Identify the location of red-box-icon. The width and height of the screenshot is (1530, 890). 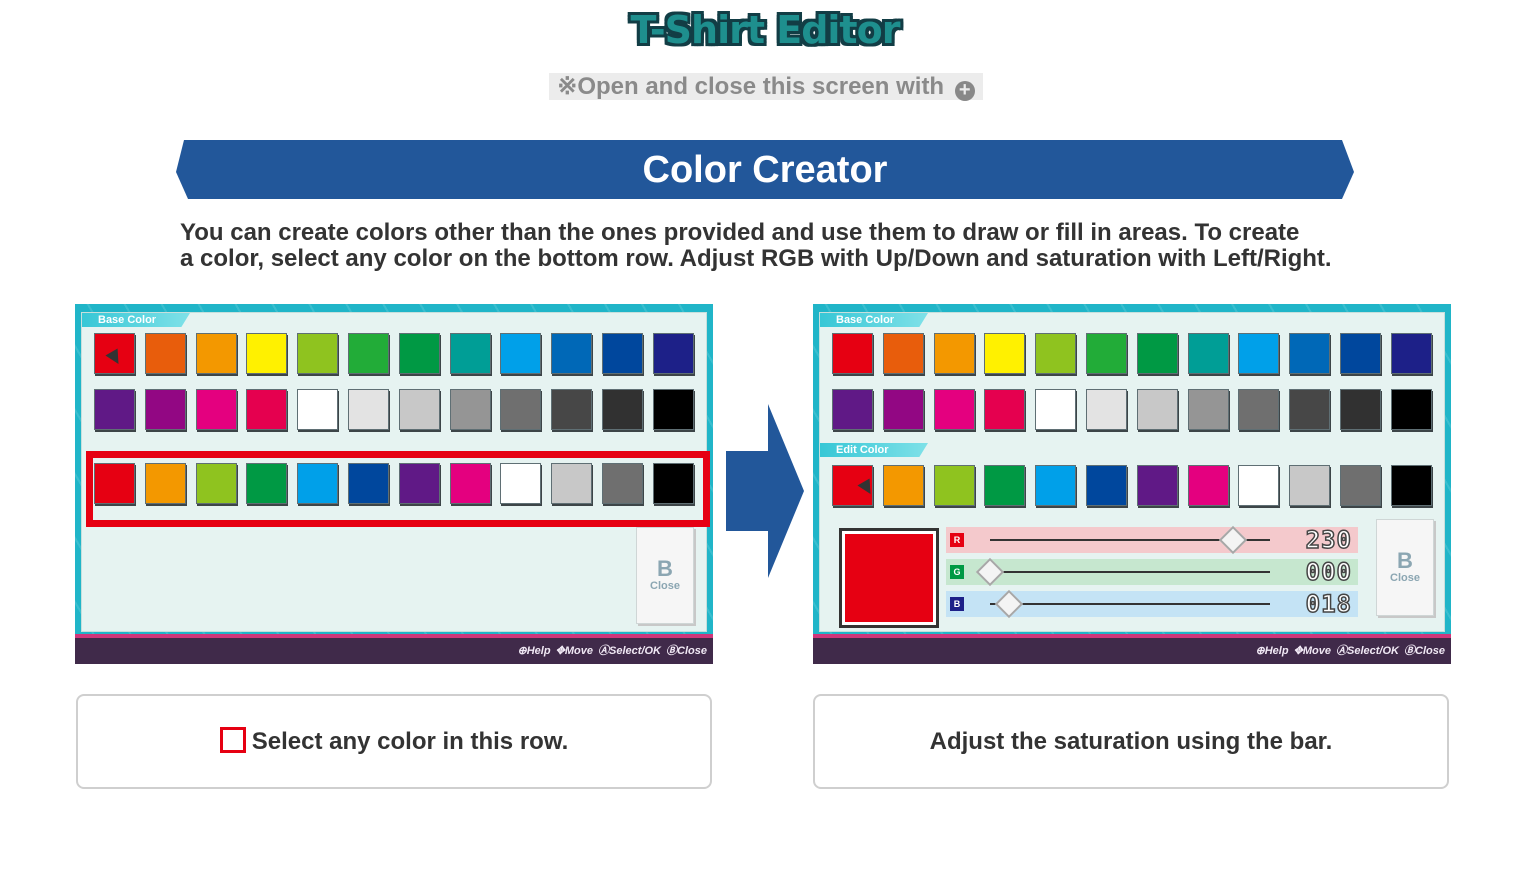
(232, 740).